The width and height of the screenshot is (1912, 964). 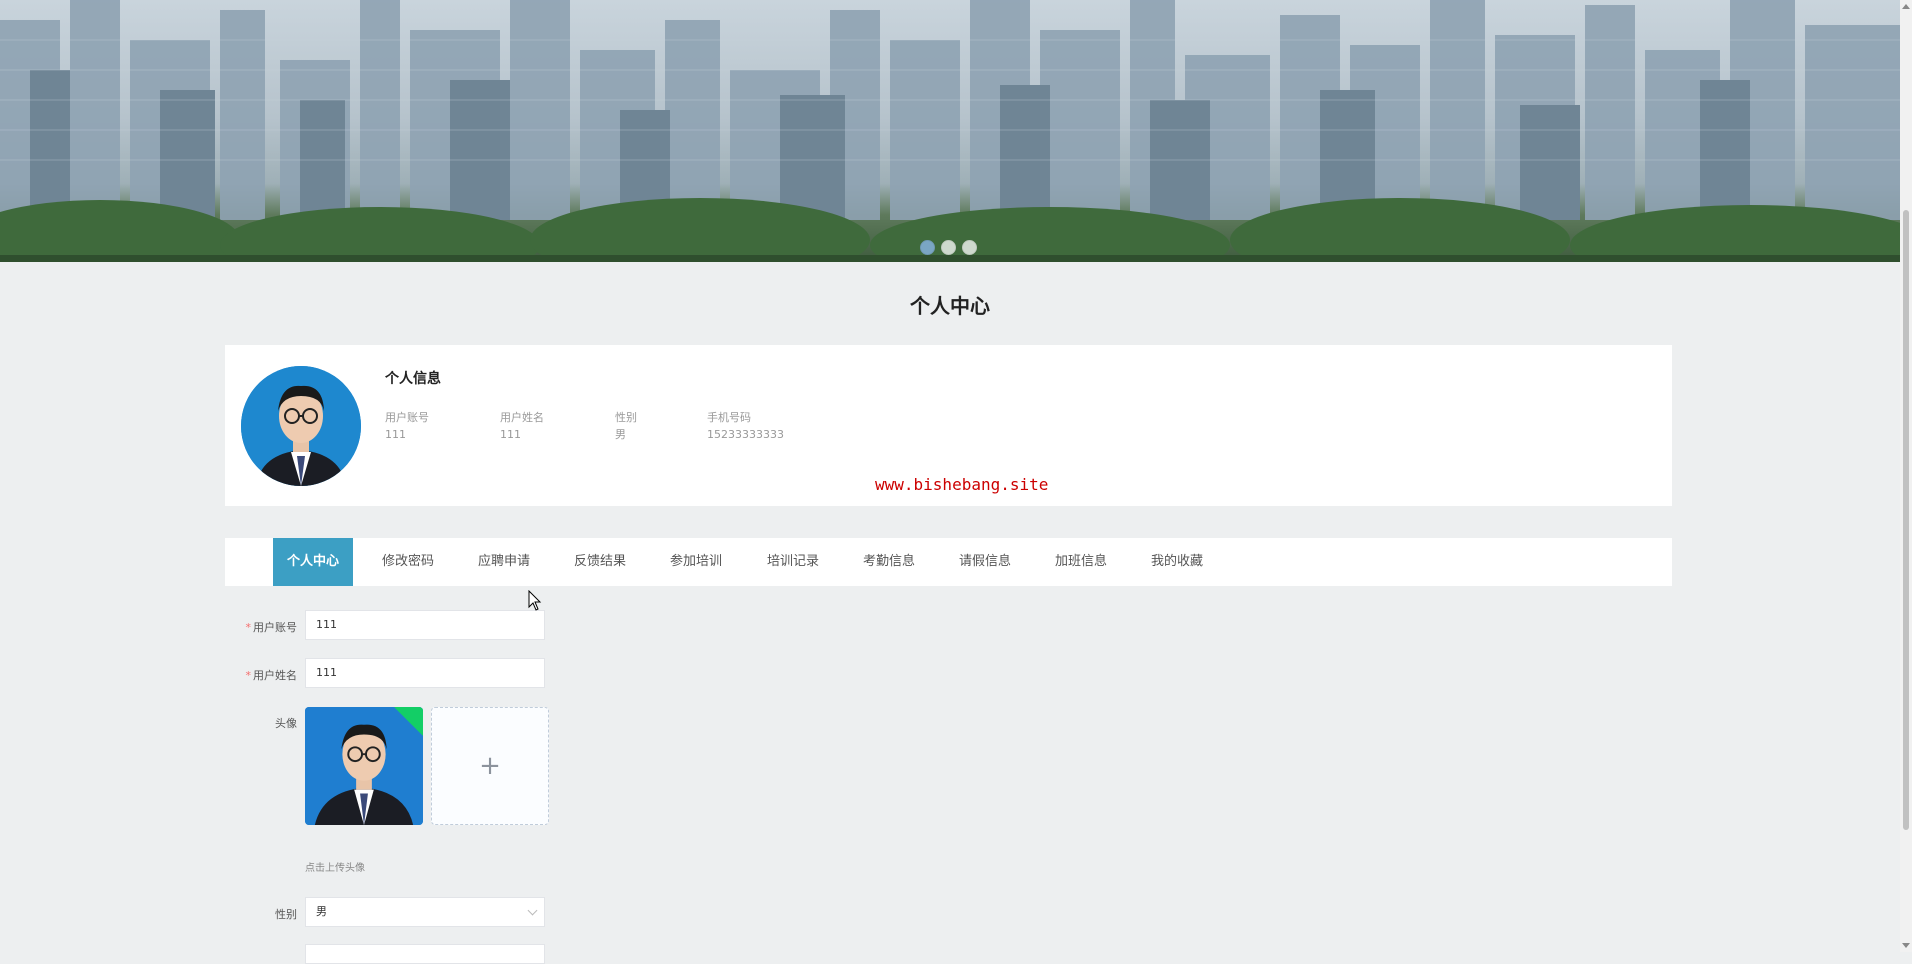 What do you see at coordinates (696, 562) in the screenshot?
I see `tab-join-training: 参加培训` at bounding box center [696, 562].